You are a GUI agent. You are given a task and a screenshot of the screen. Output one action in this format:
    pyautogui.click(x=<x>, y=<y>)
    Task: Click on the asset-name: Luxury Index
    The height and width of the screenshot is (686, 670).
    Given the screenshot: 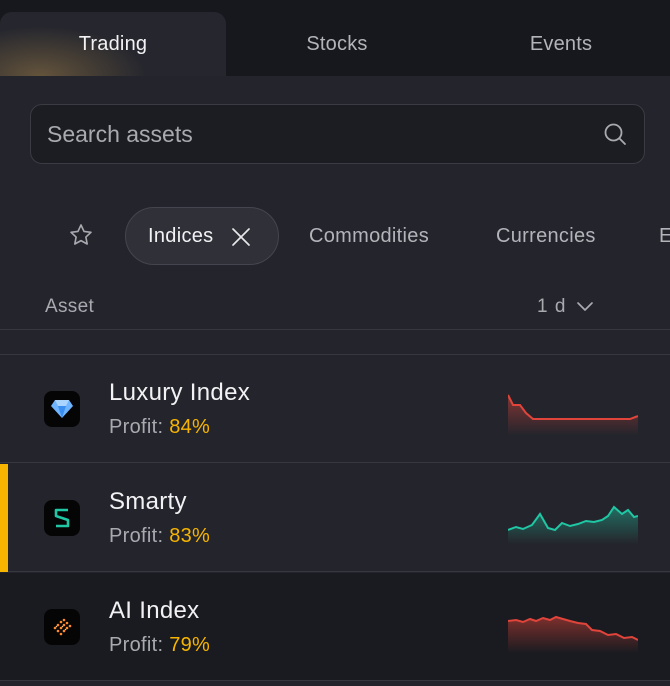 What is the action you would take?
    pyautogui.click(x=180, y=392)
    